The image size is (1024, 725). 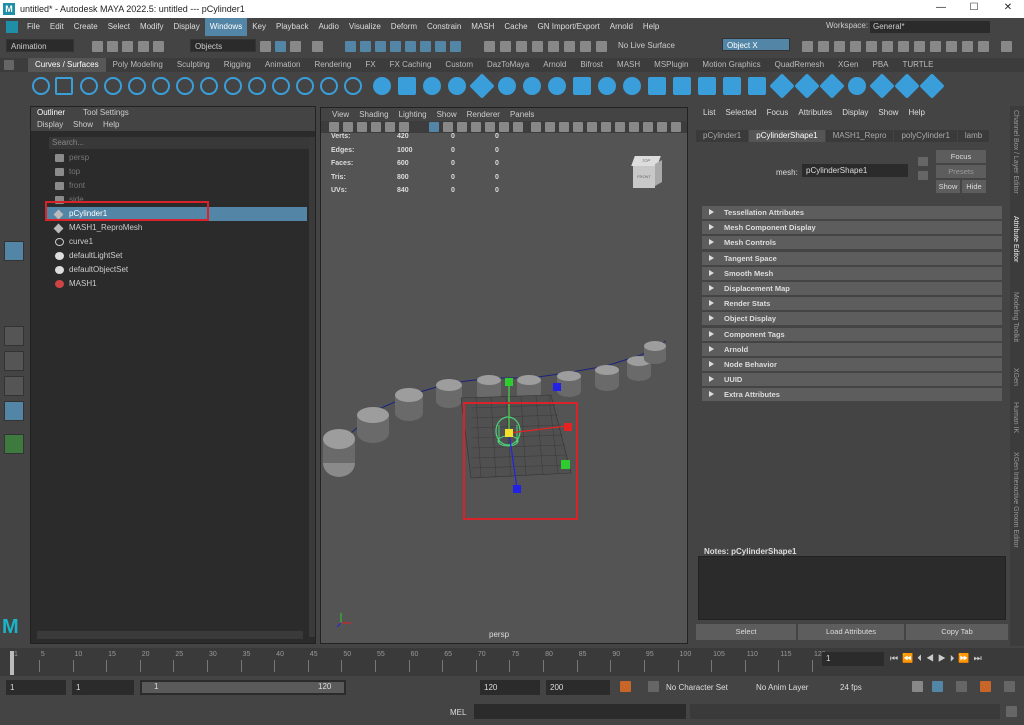 What do you see at coordinates (653, 686) in the screenshot?
I see `character-set-icon` at bounding box center [653, 686].